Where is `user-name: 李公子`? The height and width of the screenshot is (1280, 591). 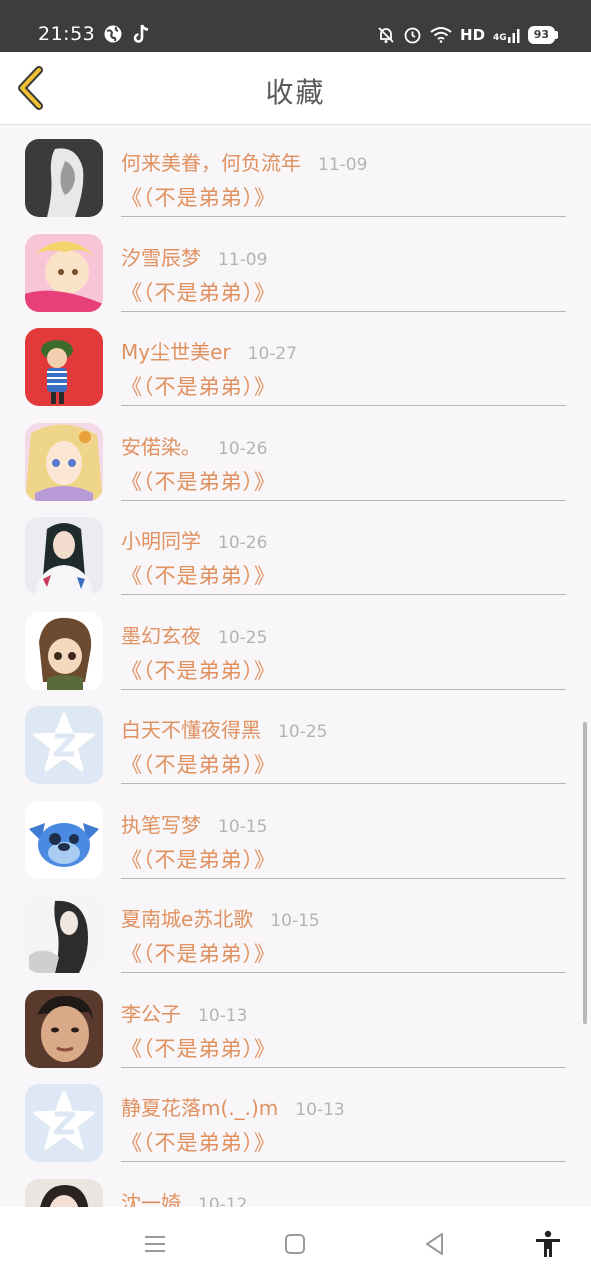 user-name: 李公子 is located at coordinates (151, 1012).